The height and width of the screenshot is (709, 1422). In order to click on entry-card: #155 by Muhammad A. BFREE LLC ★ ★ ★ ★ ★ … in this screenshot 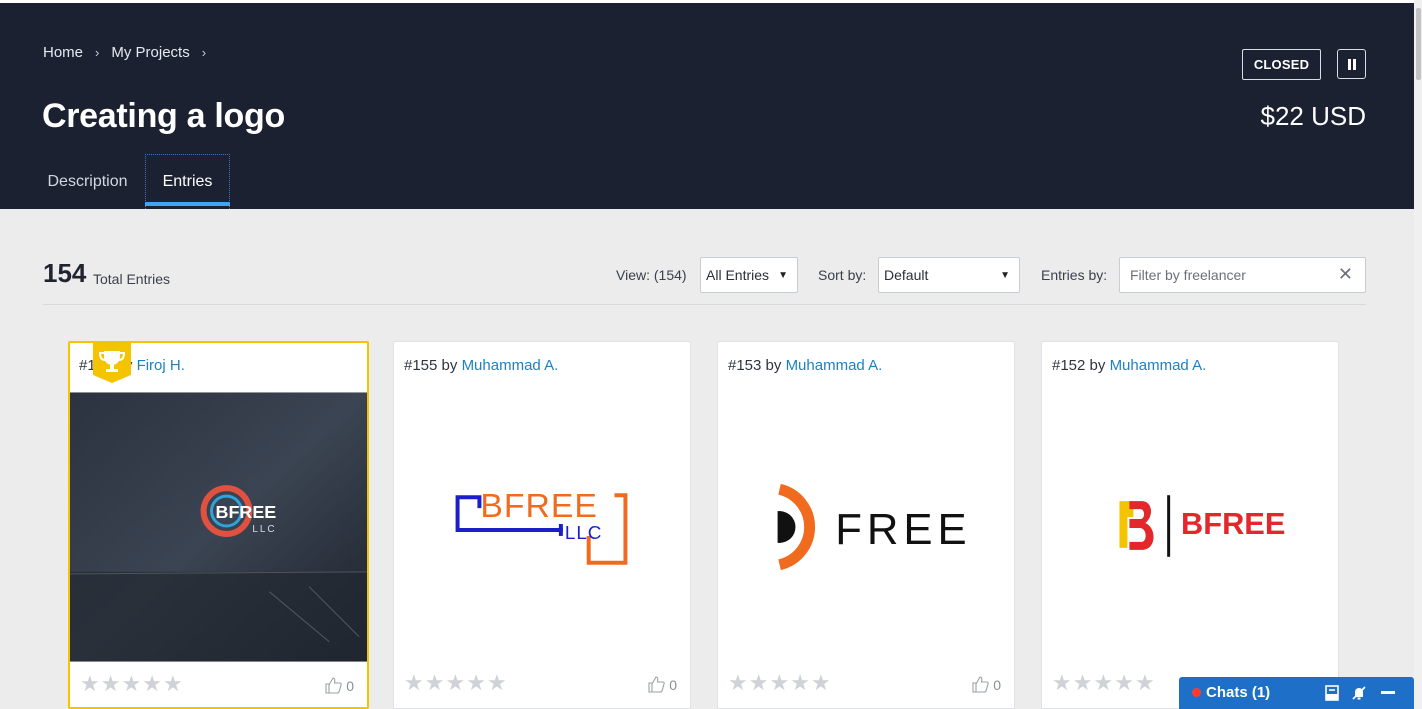, I will do `click(542, 525)`.